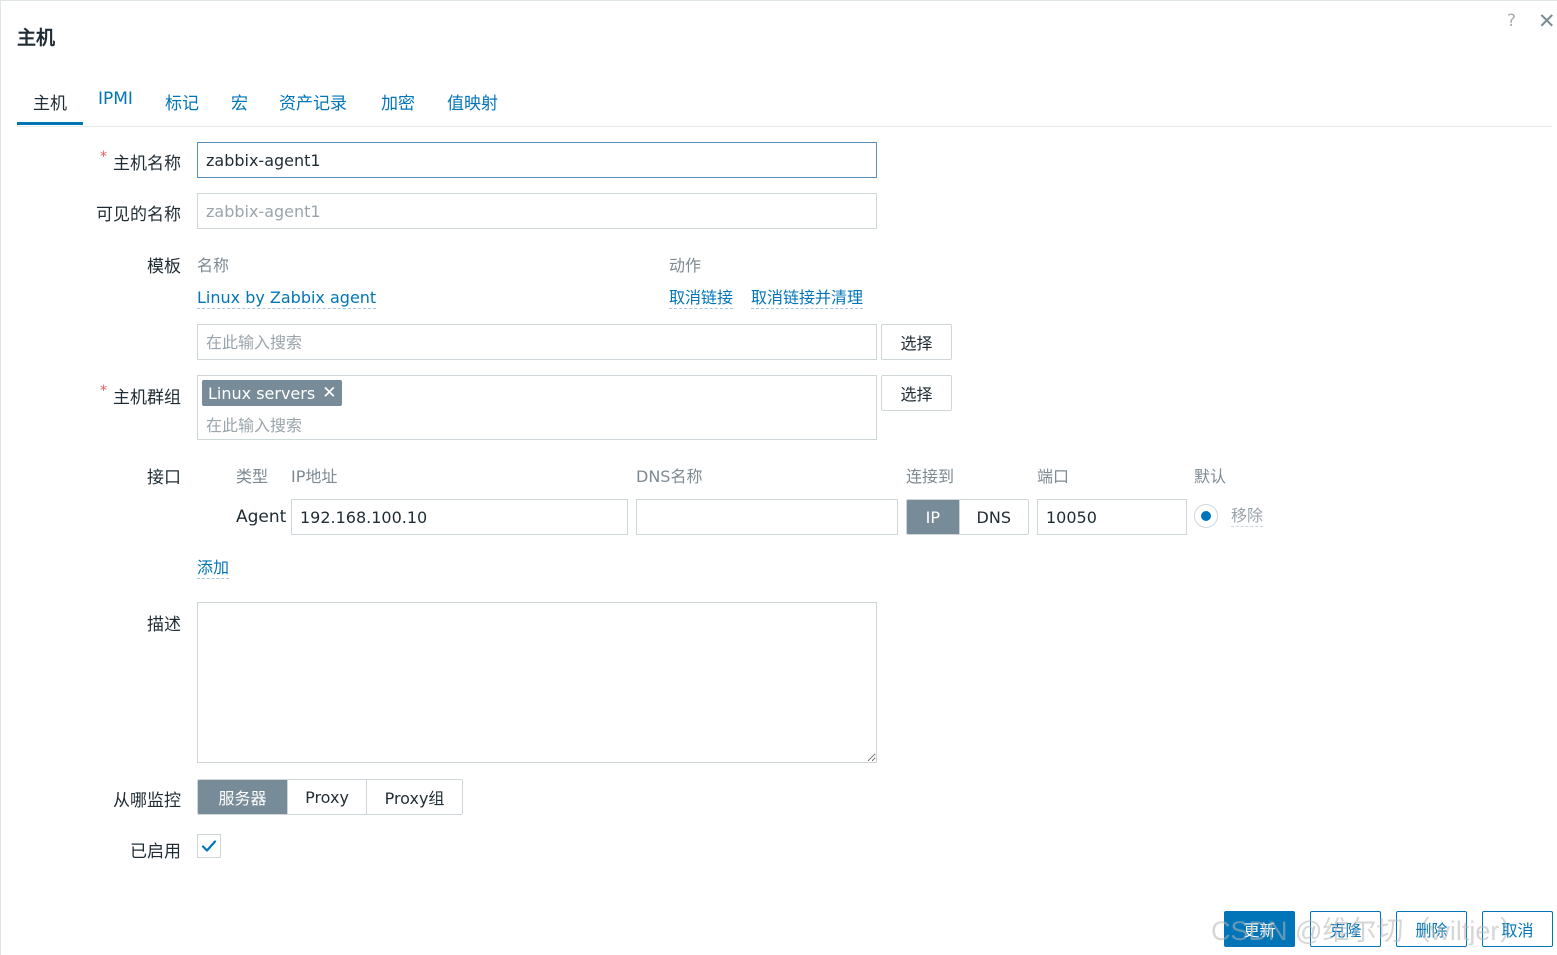 This screenshot has width=1557, height=955. What do you see at coordinates (993, 517) in the screenshot?
I see `connect-dns-option: DNS` at bounding box center [993, 517].